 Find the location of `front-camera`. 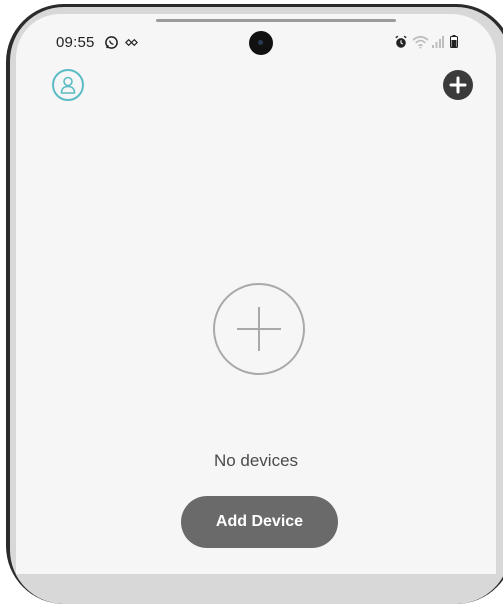

front-camera is located at coordinates (261, 43).